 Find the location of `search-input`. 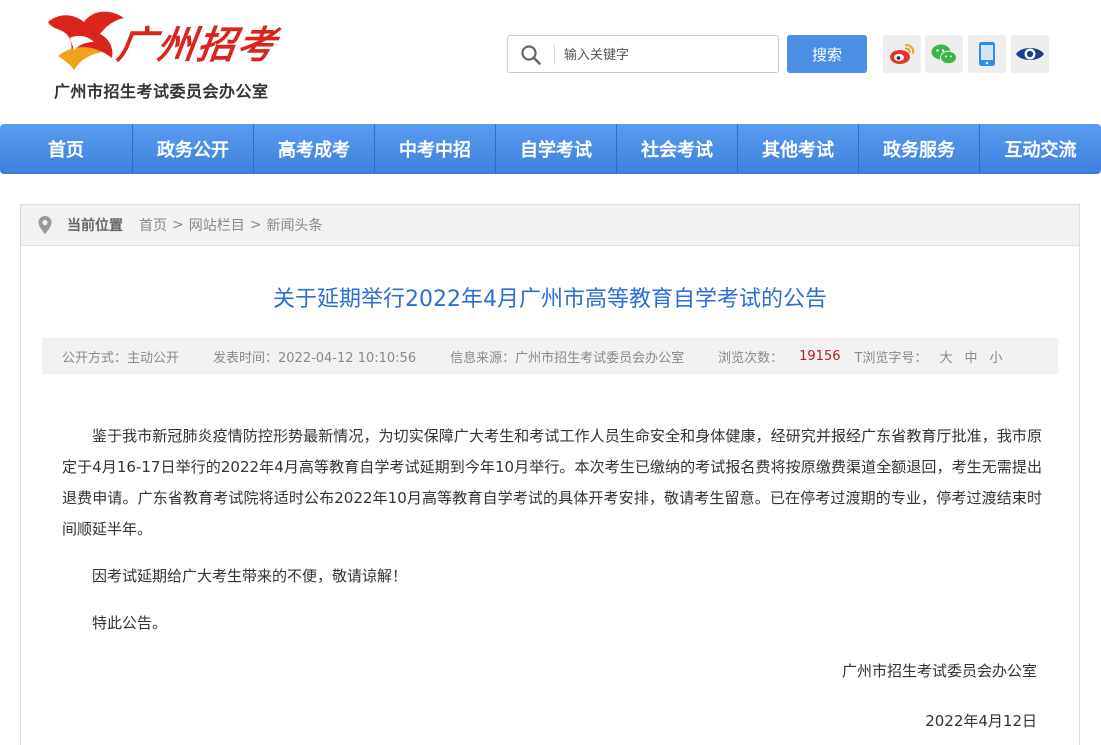

search-input is located at coordinates (664, 55).